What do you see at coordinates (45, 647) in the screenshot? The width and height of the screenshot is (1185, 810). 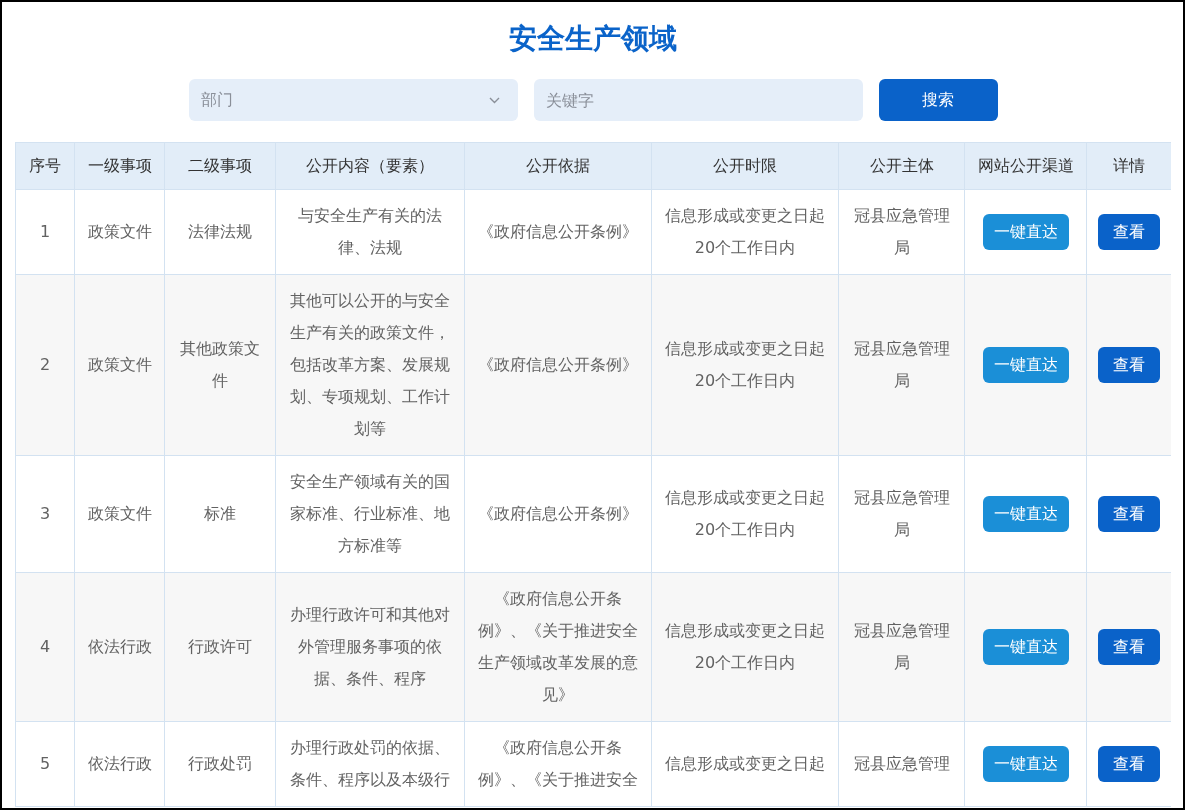 I see `table-cell: 4` at bounding box center [45, 647].